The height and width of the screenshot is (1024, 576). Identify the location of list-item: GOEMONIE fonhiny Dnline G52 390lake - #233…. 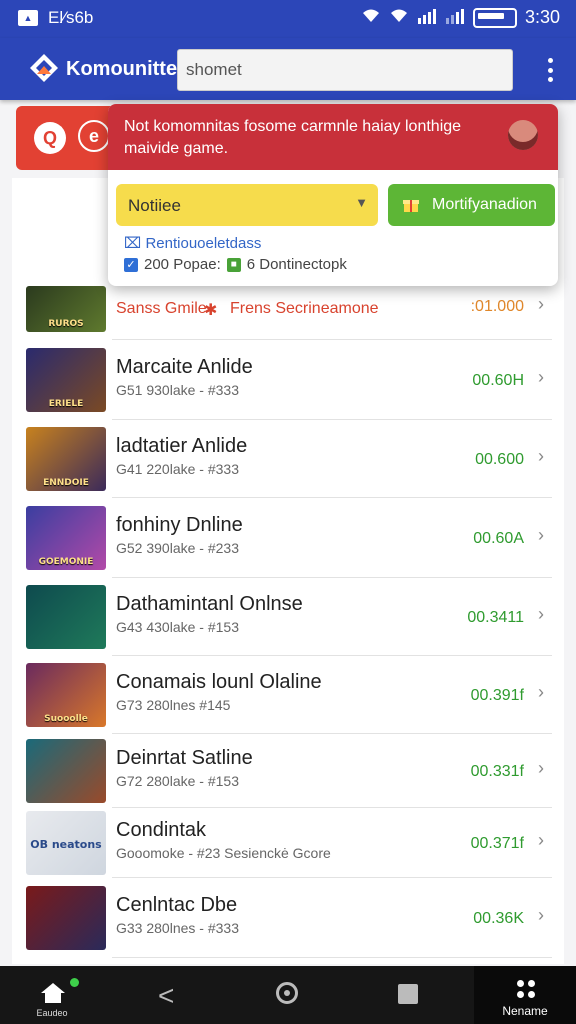
(288, 538).